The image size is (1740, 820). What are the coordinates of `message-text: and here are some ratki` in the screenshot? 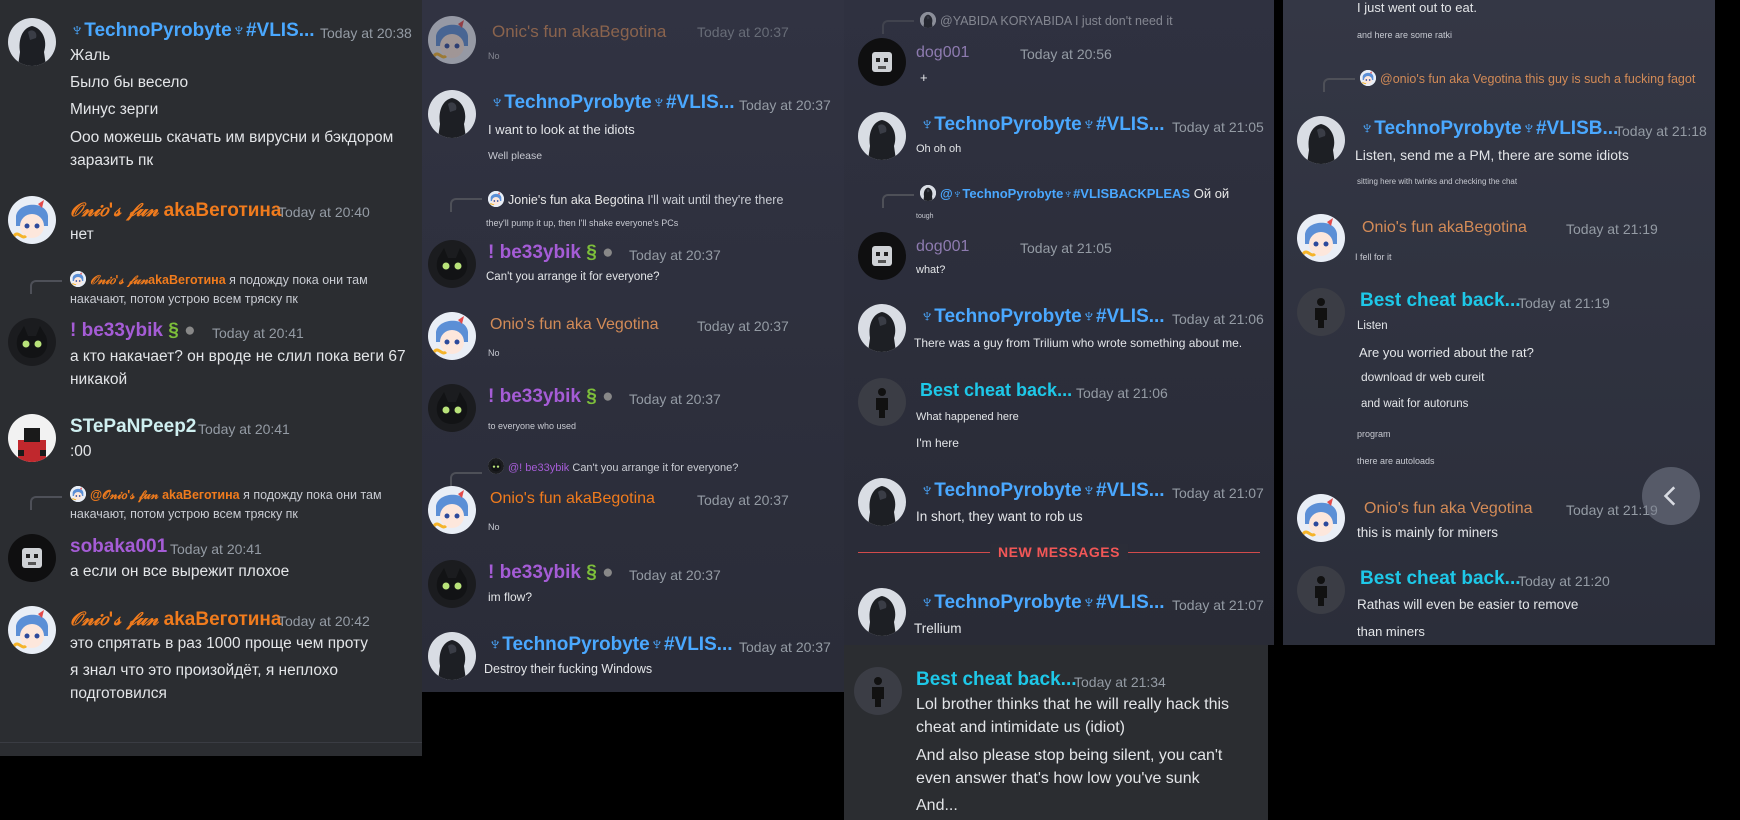 It's located at (1405, 35).